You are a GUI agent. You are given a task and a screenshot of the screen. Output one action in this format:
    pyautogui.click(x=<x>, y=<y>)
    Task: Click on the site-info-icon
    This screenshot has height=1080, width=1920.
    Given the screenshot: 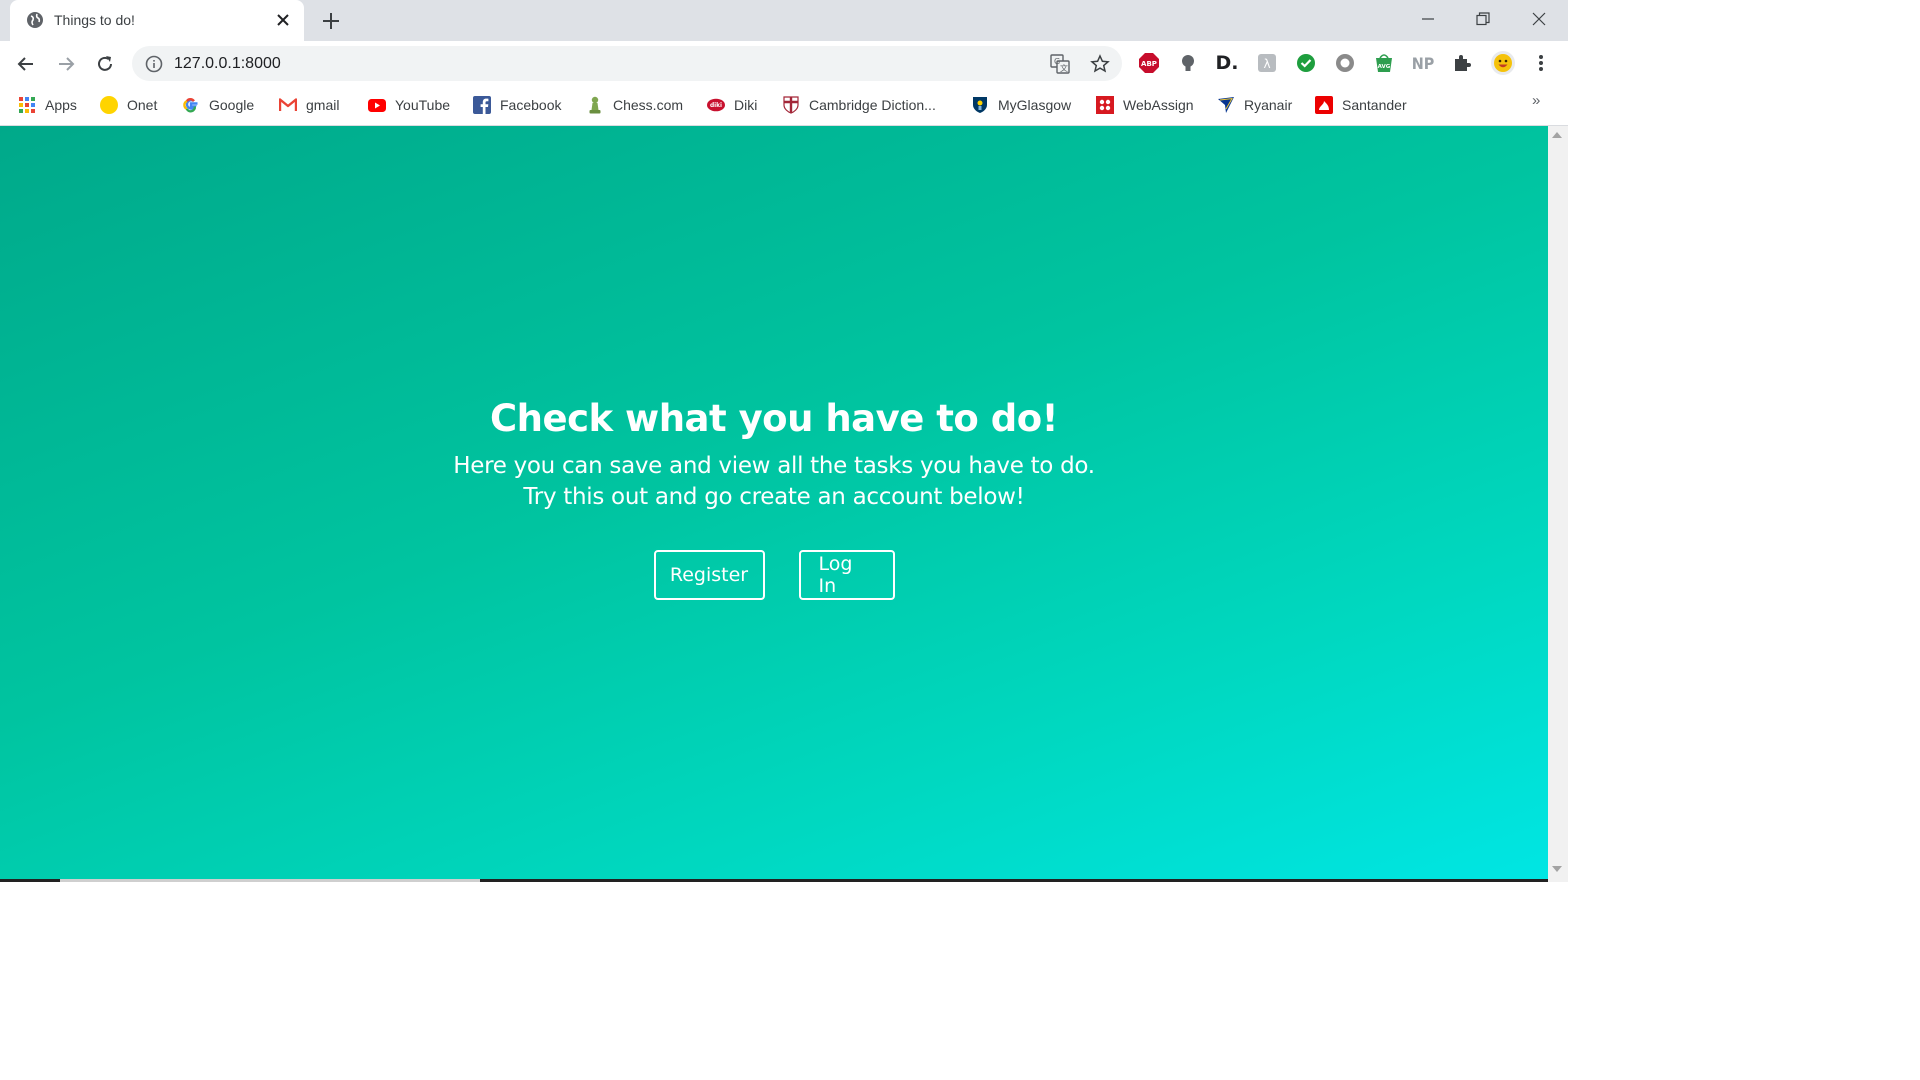 What is the action you would take?
    pyautogui.click(x=154, y=64)
    